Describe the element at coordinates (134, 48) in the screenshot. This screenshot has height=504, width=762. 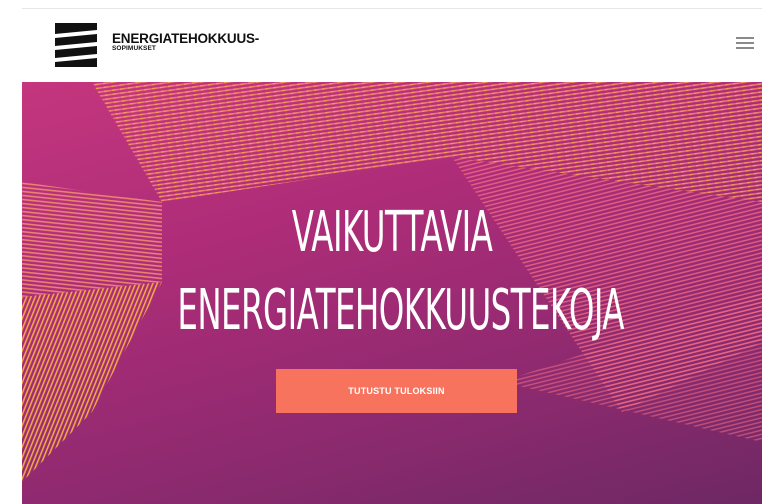
I see `logo-line-2: SOPIMUKSET` at that location.